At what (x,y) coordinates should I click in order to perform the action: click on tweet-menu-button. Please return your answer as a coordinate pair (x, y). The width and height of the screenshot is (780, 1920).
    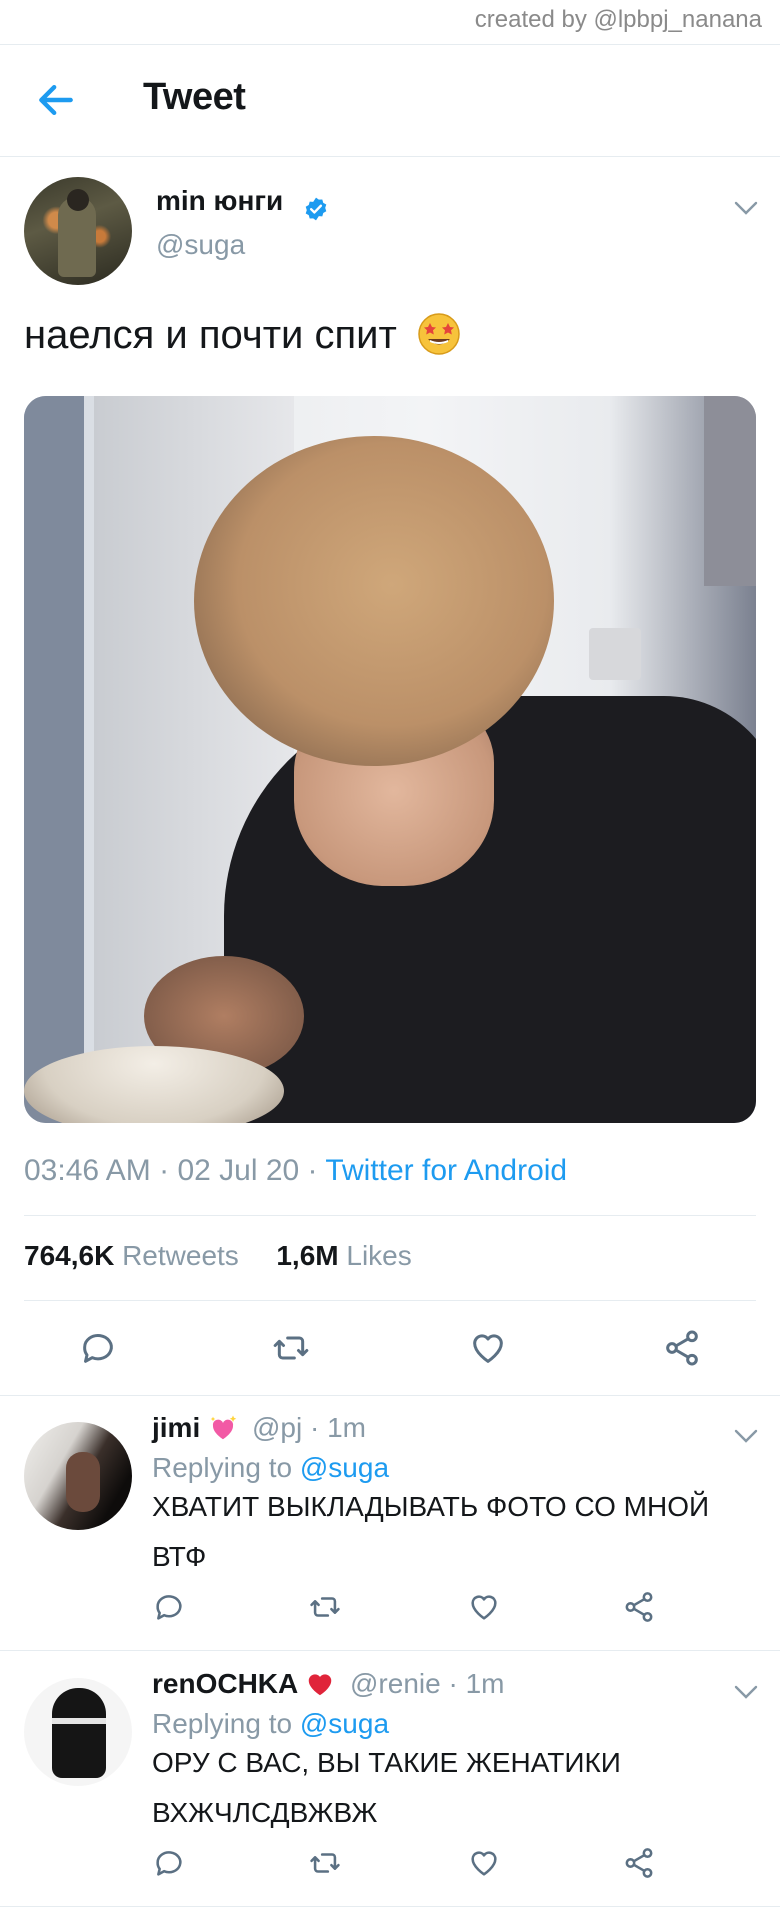
    Looking at the image, I should click on (746, 208).